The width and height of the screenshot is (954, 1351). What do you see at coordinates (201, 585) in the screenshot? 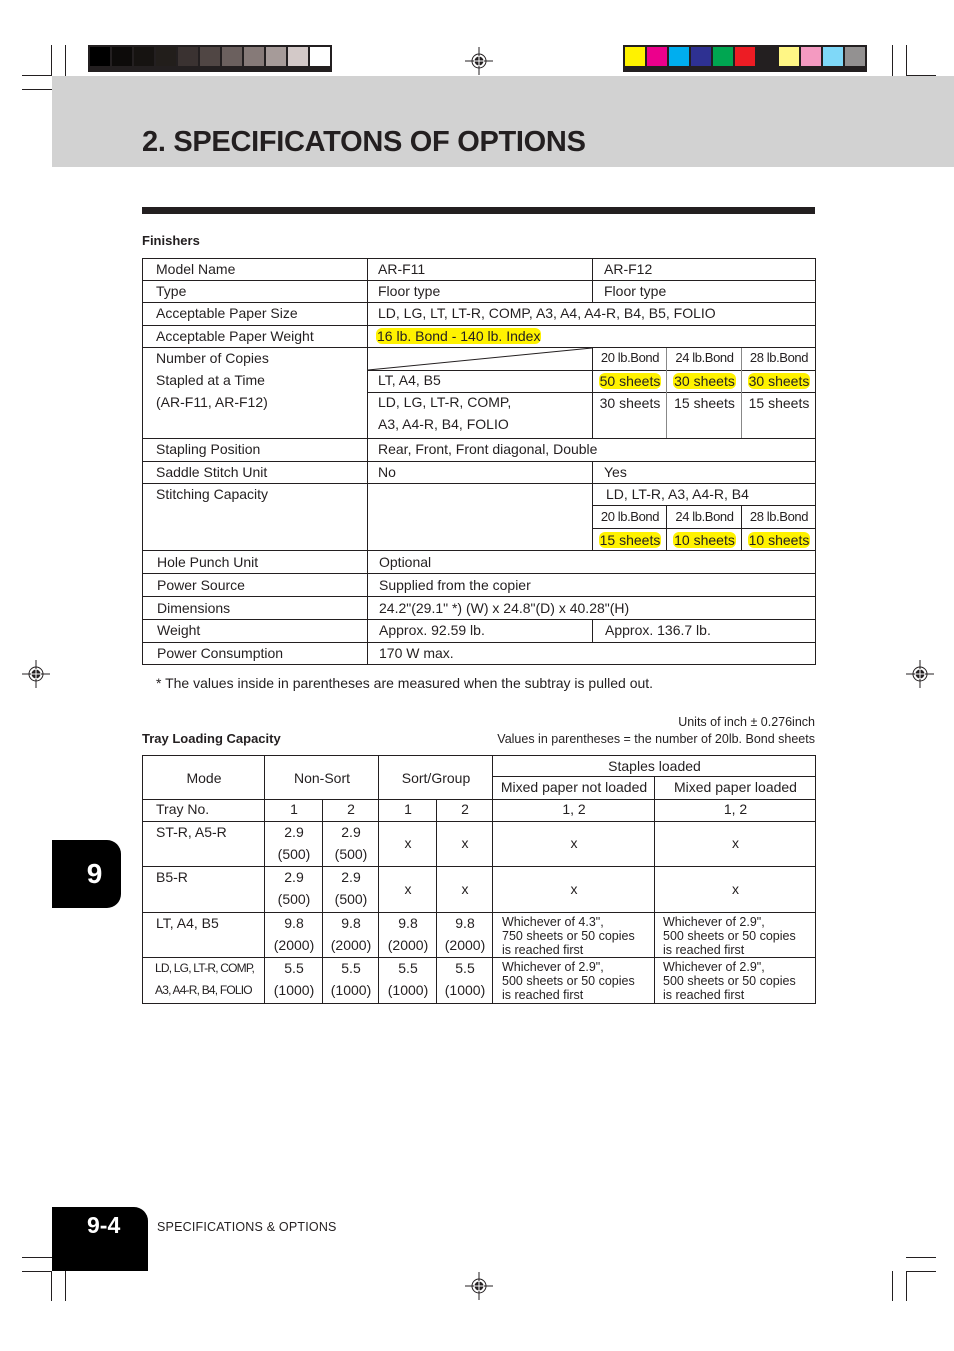
I see `row-label-power-source: Power Source` at bounding box center [201, 585].